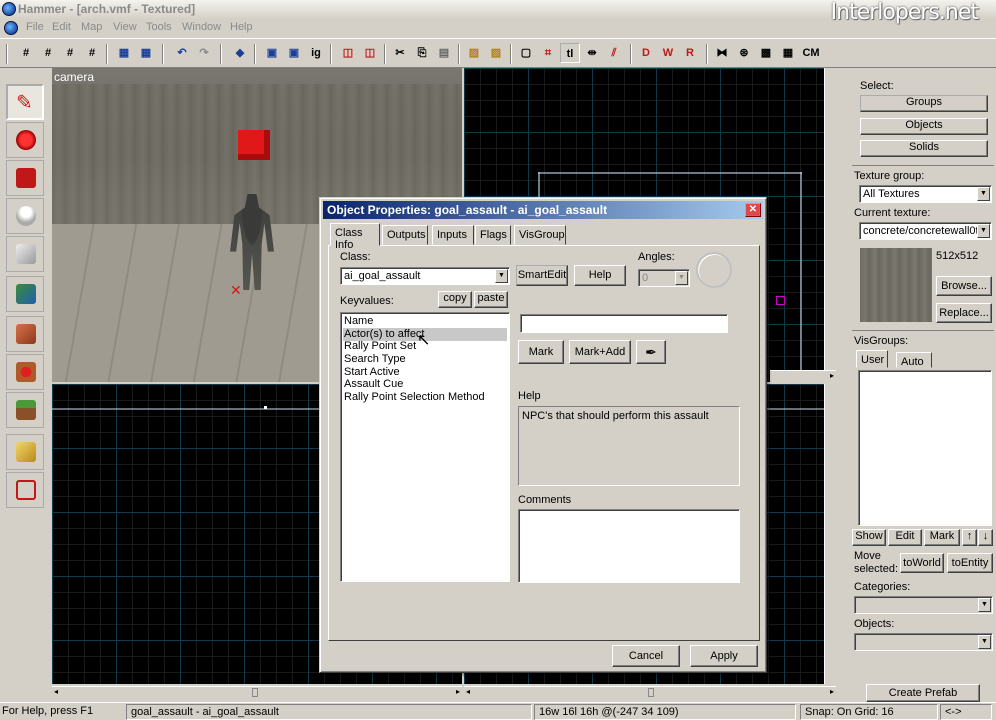 This screenshot has width=996, height=720. Describe the element at coordinates (690, 53) in the screenshot. I see `display-render-icon: R` at that location.